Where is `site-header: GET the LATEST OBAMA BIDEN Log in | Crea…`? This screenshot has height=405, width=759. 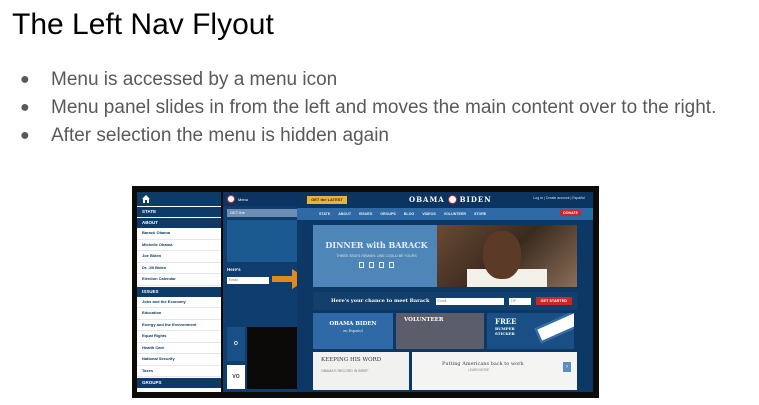 site-header: GET the LATEST OBAMA BIDEN Log in | Crea… is located at coordinates (445, 200).